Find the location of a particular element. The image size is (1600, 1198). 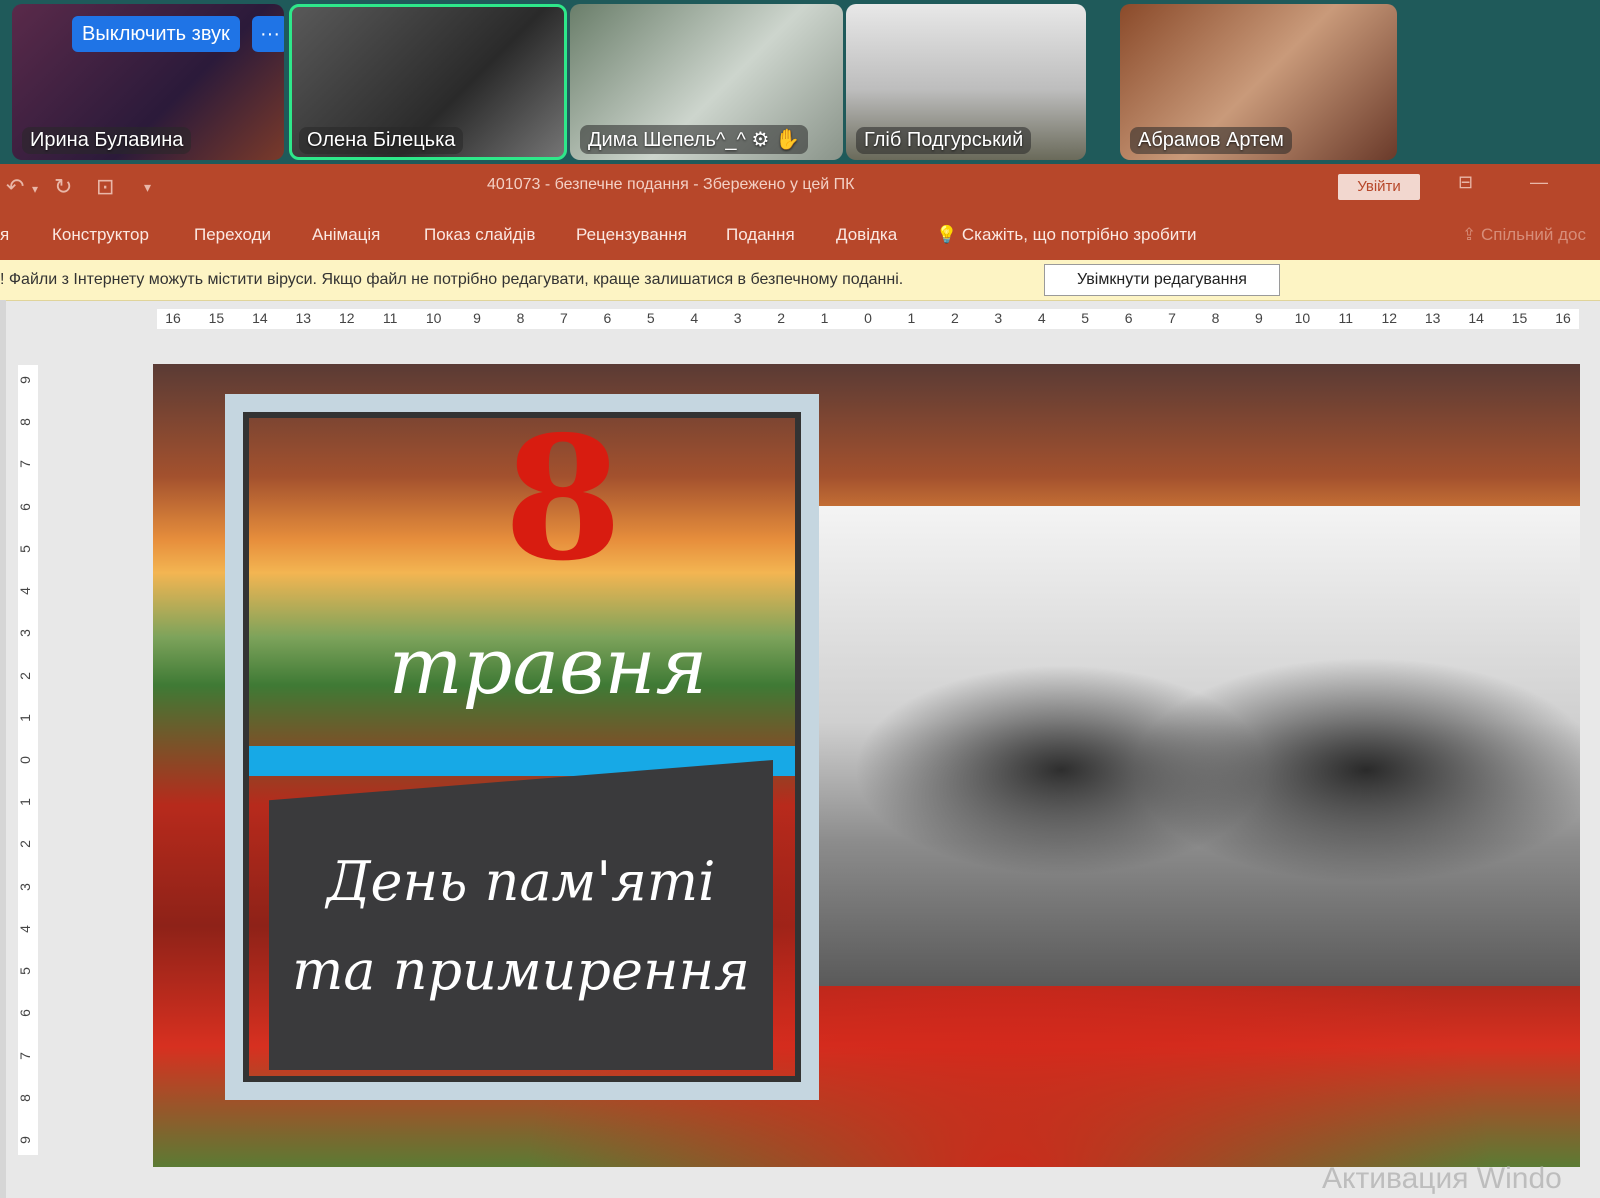

tell-me-search: 💡 Скажіть, що потрібно зробити is located at coordinates (1066, 235).